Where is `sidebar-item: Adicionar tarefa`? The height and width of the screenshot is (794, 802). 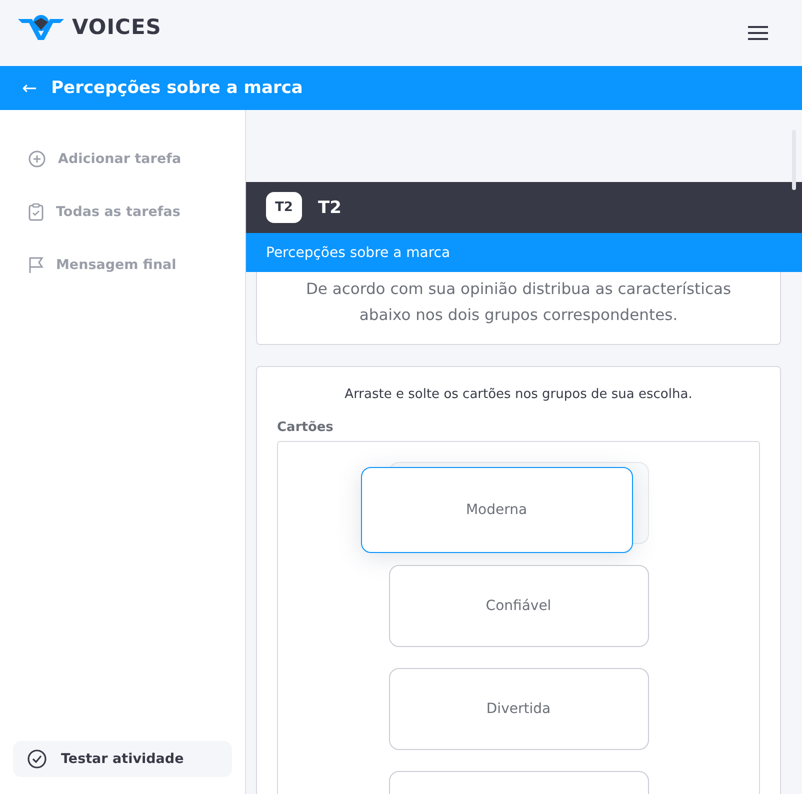
sidebar-item: Adicionar tarefa is located at coordinates (130, 159).